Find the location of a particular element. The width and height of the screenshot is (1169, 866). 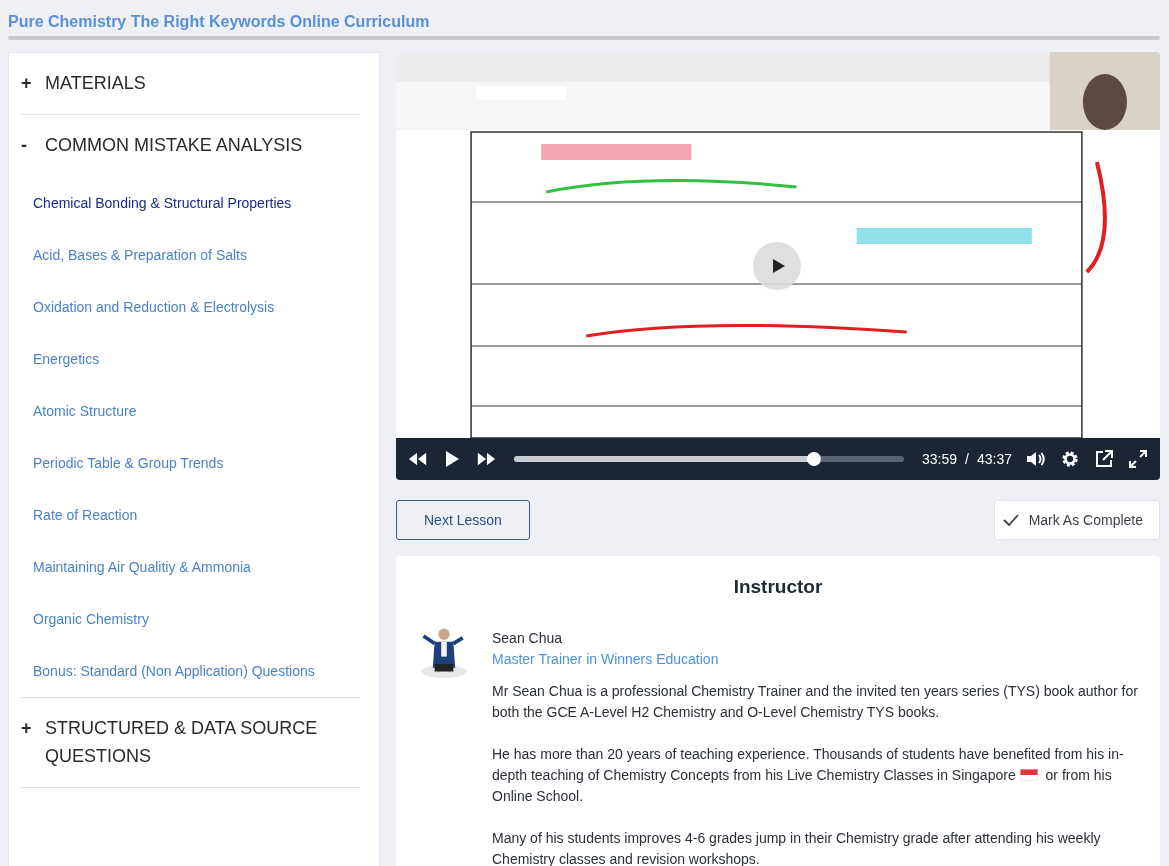

next-lesson-button: Next Lesson is located at coordinates (463, 520).